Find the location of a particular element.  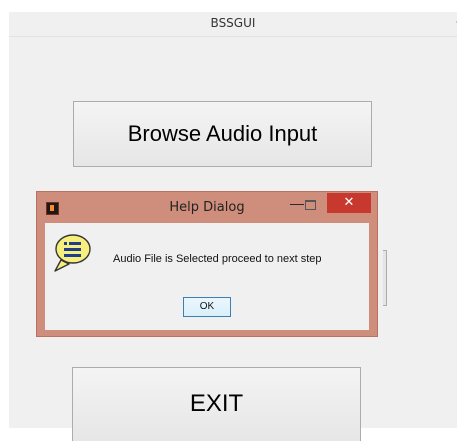

dialog-minimize-button: — is located at coordinates (297, 203).